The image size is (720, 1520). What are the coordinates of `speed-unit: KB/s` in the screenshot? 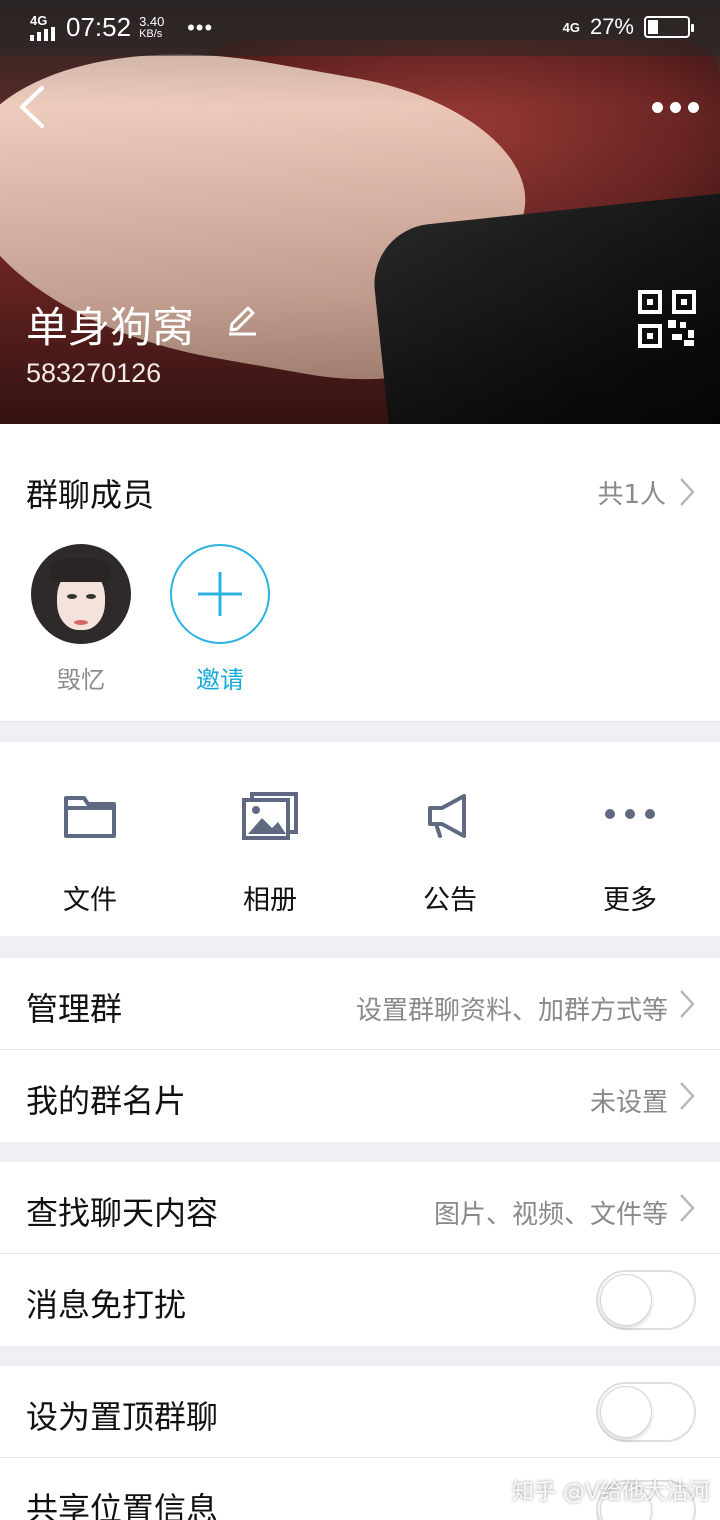 It's located at (151, 33).